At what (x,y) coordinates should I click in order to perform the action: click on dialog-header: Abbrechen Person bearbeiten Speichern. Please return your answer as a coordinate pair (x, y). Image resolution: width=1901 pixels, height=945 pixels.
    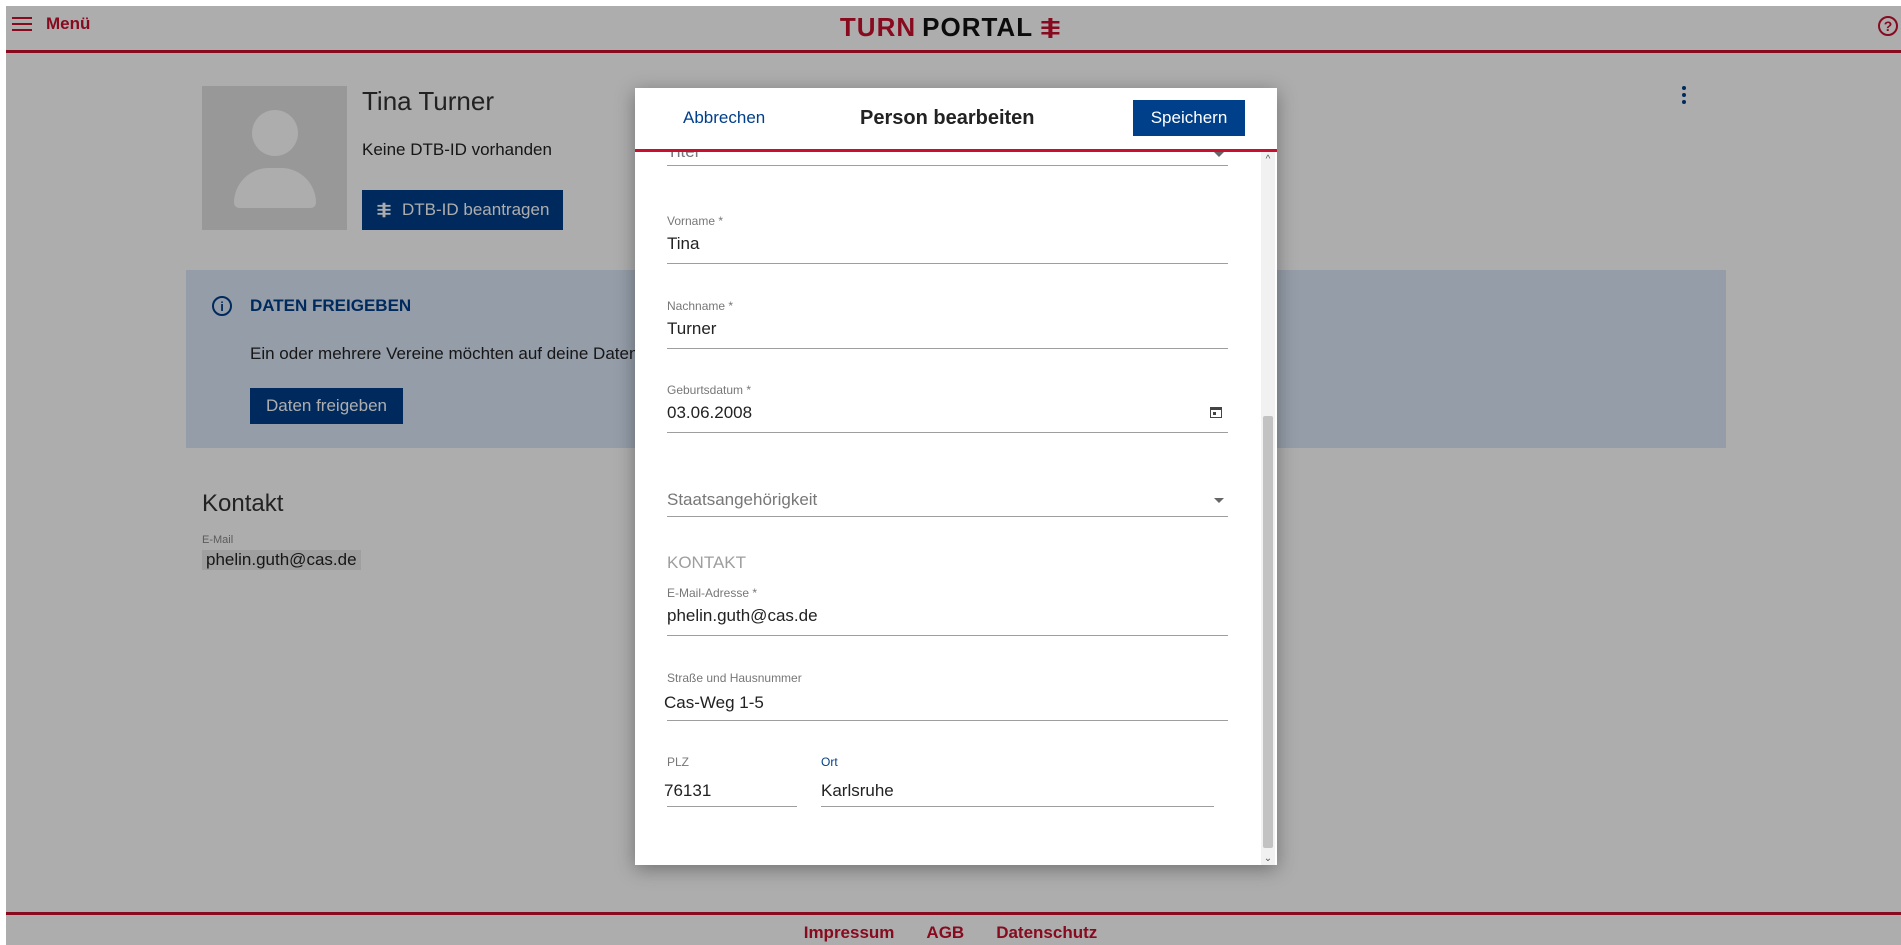
    Looking at the image, I should click on (956, 120).